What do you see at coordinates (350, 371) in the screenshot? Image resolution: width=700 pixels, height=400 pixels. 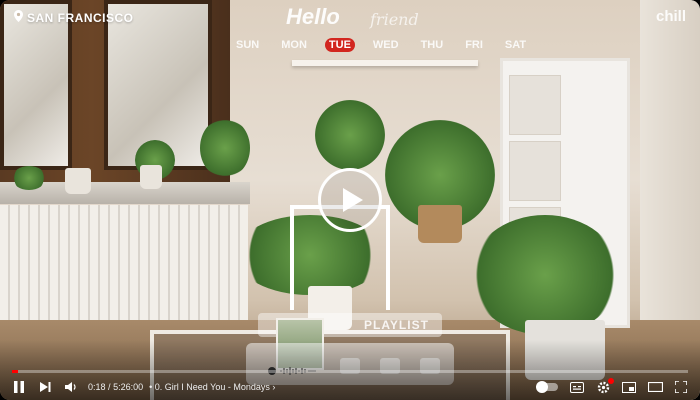 I see `progress-bar` at bounding box center [350, 371].